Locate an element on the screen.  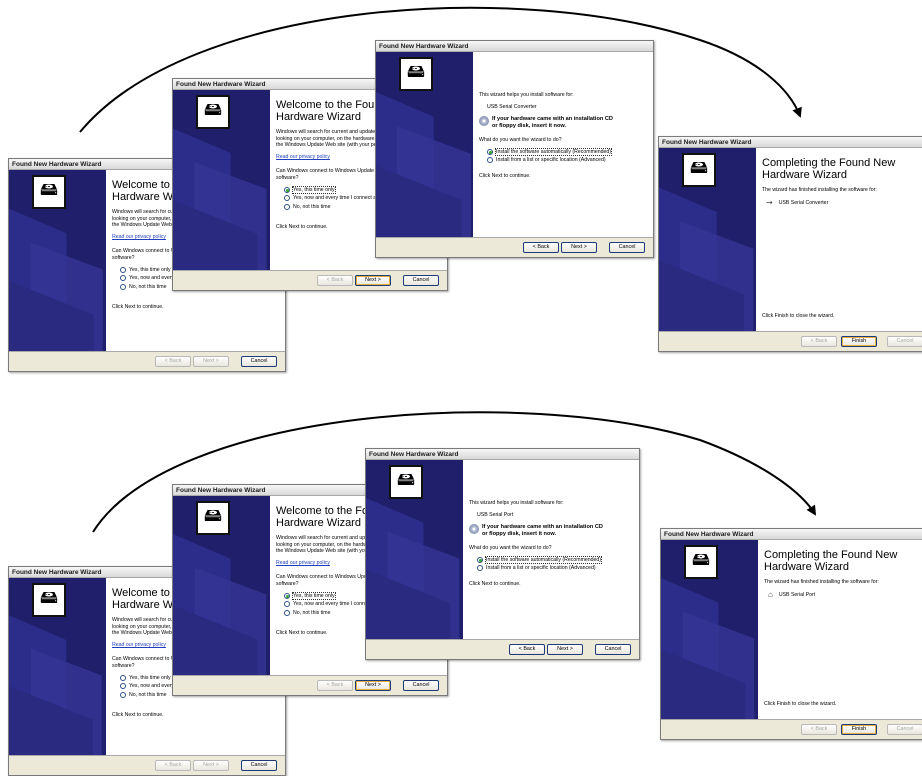
installed-device: ⇝ USB Serial Converter is located at coordinates (797, 202).